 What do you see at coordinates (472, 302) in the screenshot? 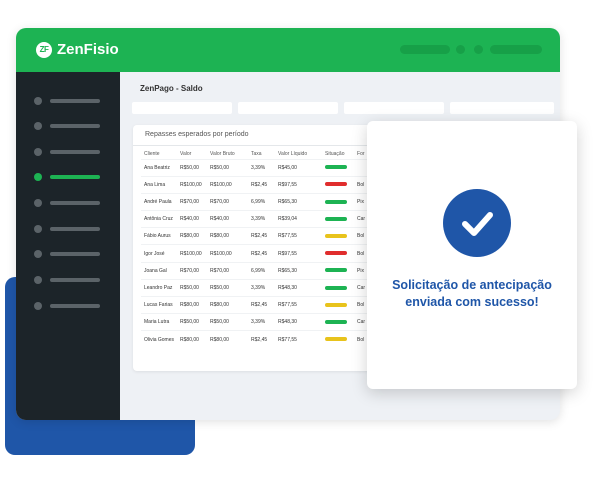
I see `success-message-line: enviada com sucesso!` at bounding box center [472, 302].